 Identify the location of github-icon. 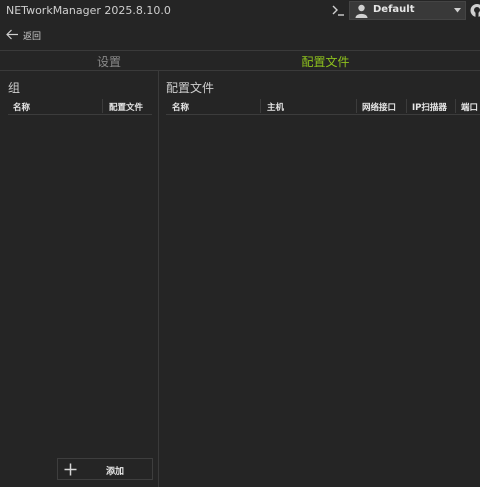
(475, 10).